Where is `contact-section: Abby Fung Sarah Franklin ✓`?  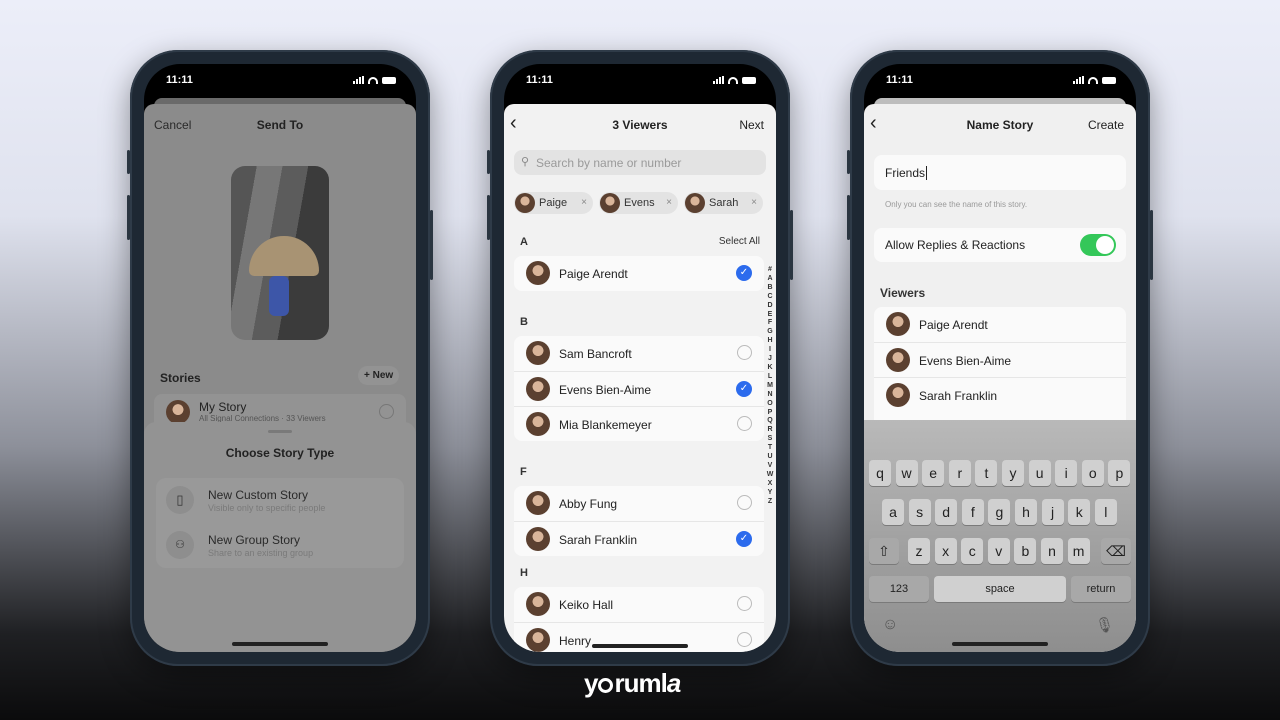 contact-section: Abby Fung Sarah Franklin ✓ is located at coordinates (639, 521).